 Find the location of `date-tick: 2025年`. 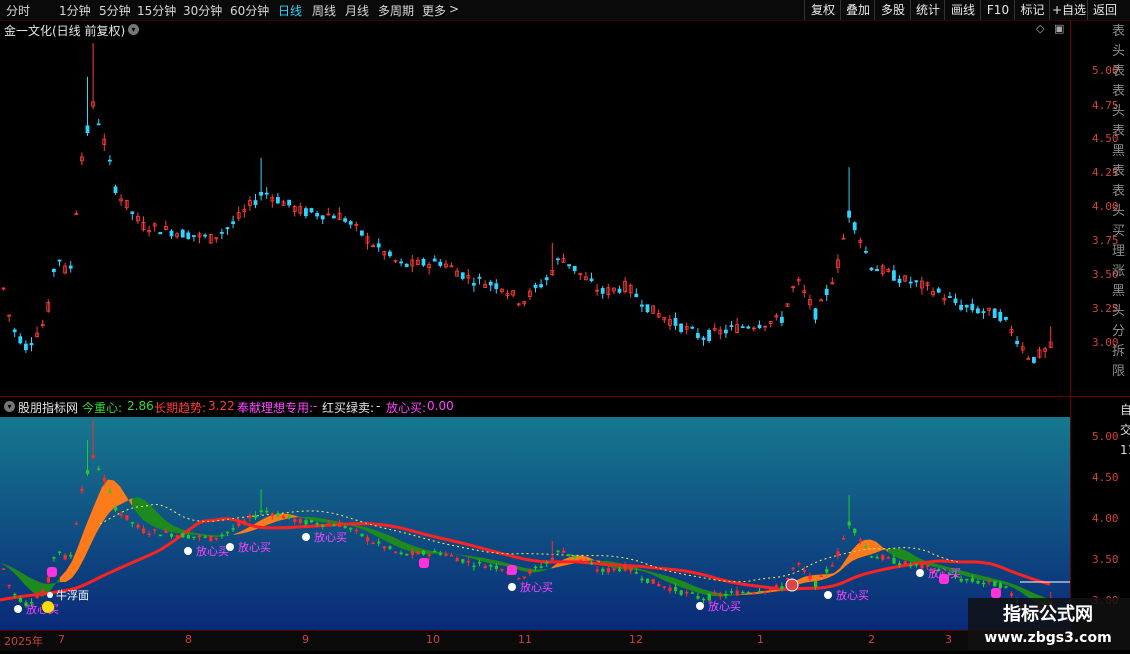

date-tick: 2025年 is located at coordinates (23, 641).